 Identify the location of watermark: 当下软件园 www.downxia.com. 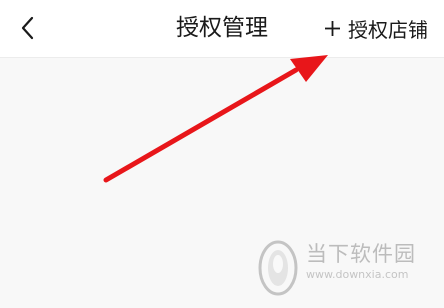
(346, 267).